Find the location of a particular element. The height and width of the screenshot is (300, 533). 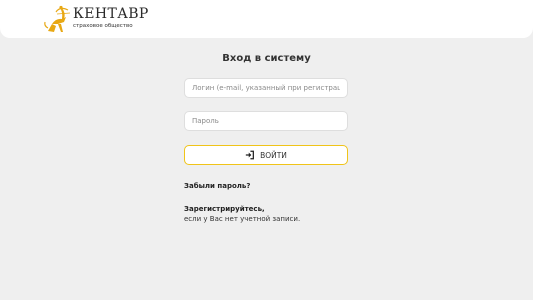

forgot-password-link: Забыли пароль? is located at coordinates (217, 186).